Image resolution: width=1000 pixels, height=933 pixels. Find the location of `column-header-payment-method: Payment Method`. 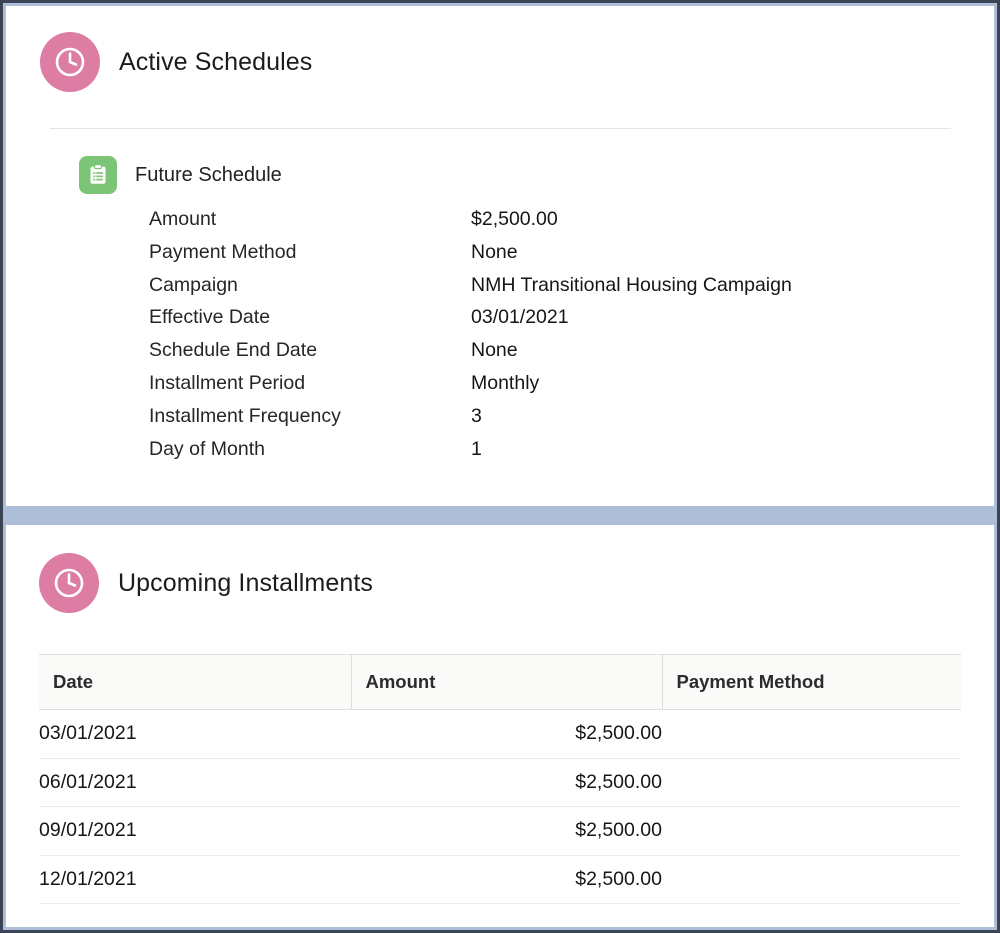

column-header-payment-method: Payment Method is located at coordinates (811, 682).